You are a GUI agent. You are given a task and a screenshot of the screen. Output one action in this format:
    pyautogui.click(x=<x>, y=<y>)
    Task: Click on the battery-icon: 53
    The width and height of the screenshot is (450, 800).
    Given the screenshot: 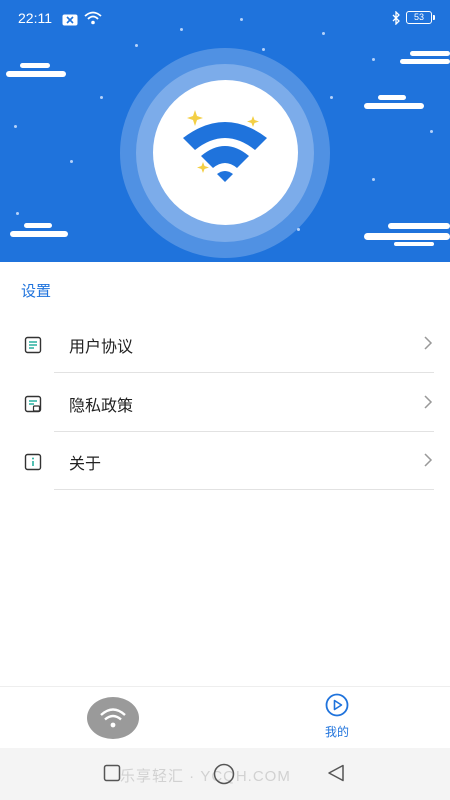 What is the action you would take?
    pyautogui.click(x=420, y=17)
    